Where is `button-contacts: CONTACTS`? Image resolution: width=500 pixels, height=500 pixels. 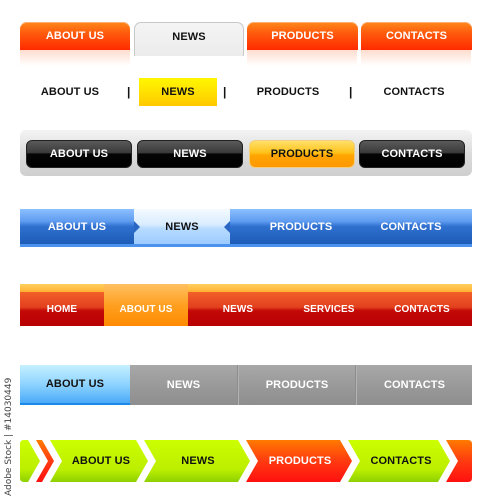 button-contacts: CONTACTS is located at coordinates (412, 154).